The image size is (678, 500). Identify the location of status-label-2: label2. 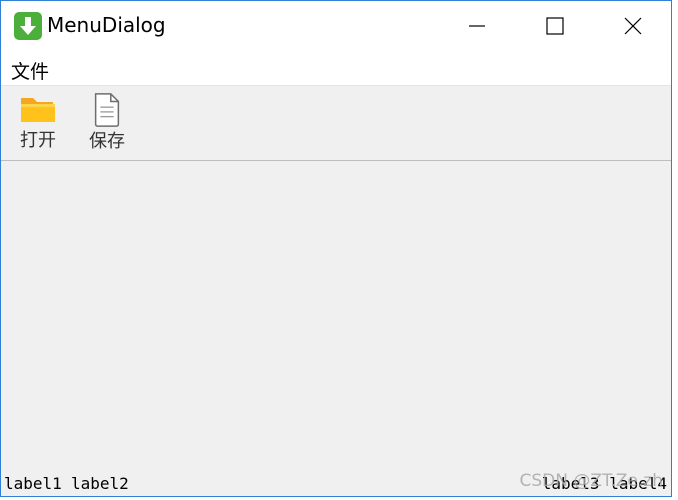
(100, 483).